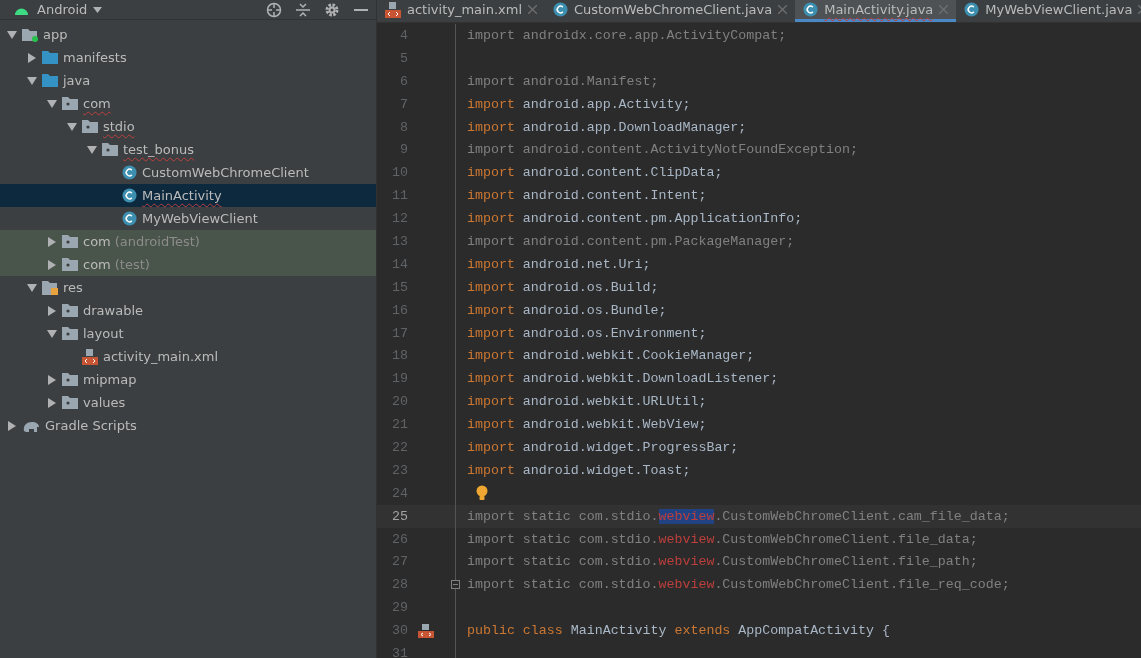 This screenshot has width=1141, height=658. Describe the element at coordinates (188, 425) in the screenshot. I see `tree-item: Gradle Scripts` at that location.